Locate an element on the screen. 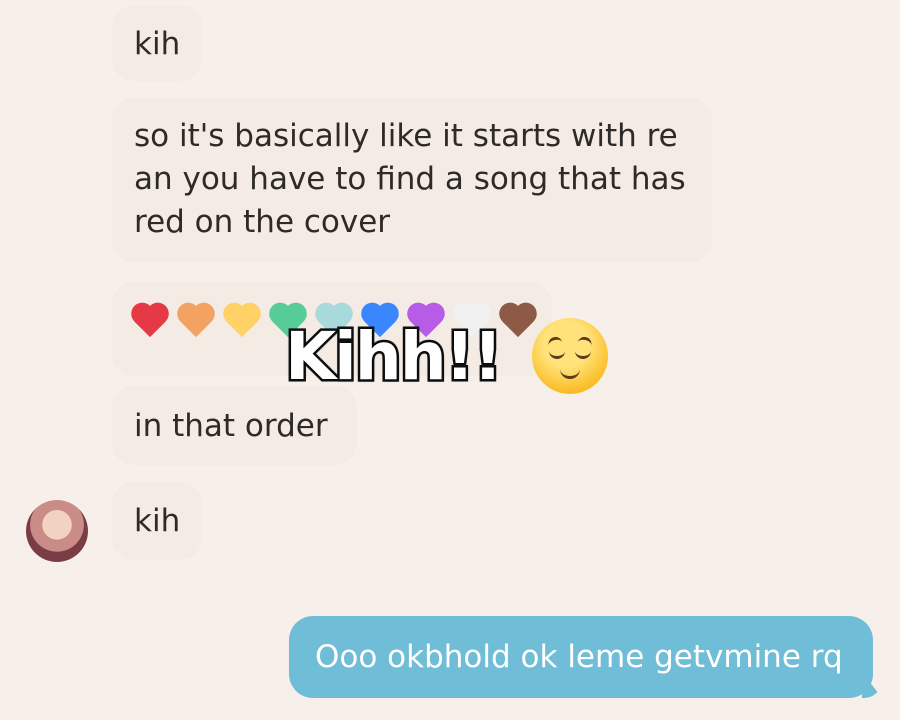 The height and width of the screenshot is (720, 900). relieved-face-emoji-icon is located at coordinates (570, 356).